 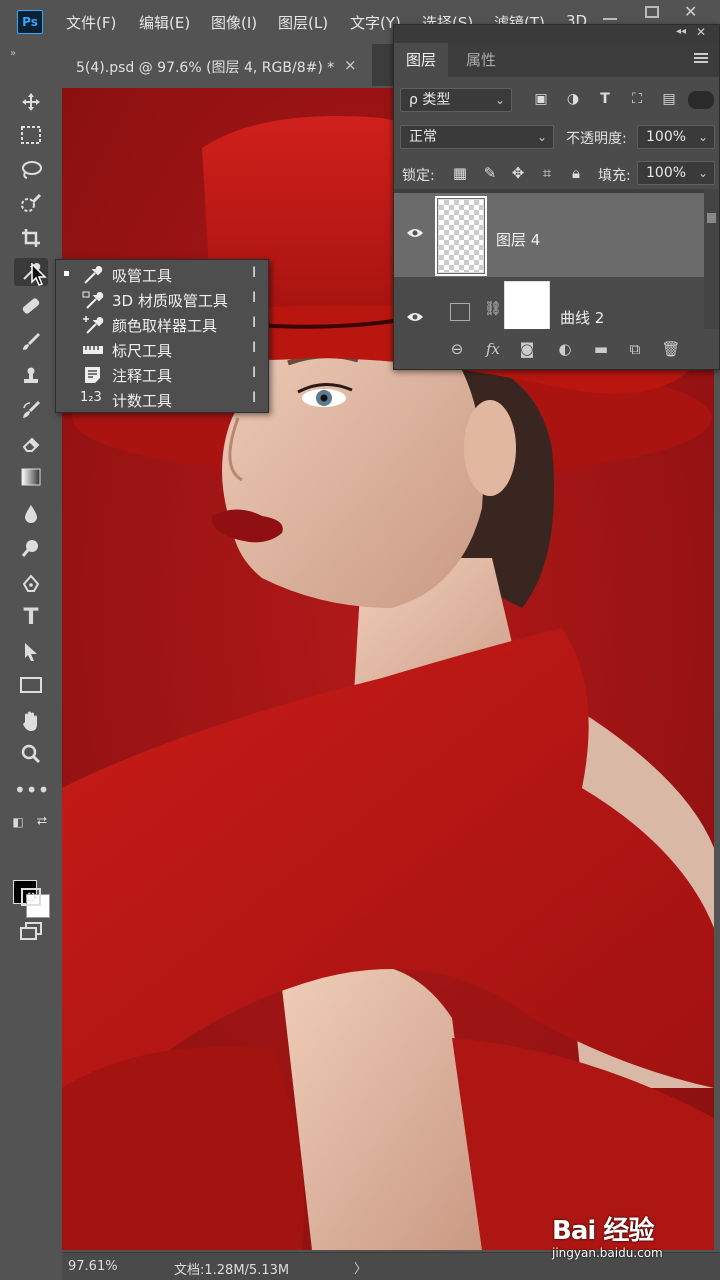 I want to click on filter-smart-object-icon: ▤, so click(x=669, y=100).